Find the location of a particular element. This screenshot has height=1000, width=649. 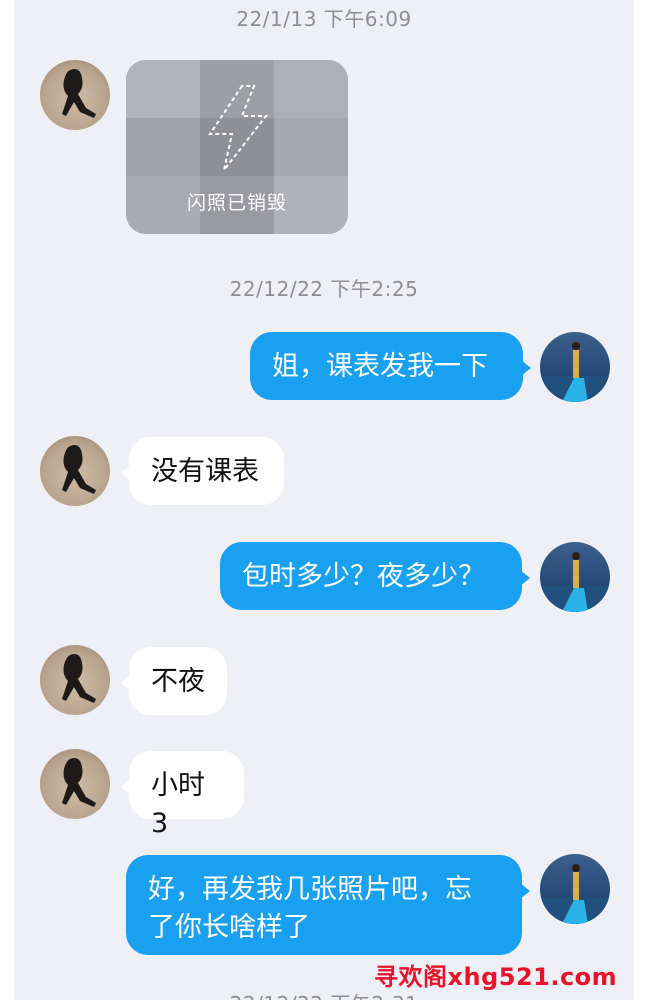

incoming-message-bubble: 不夜 is located at coordinates (174, 681).